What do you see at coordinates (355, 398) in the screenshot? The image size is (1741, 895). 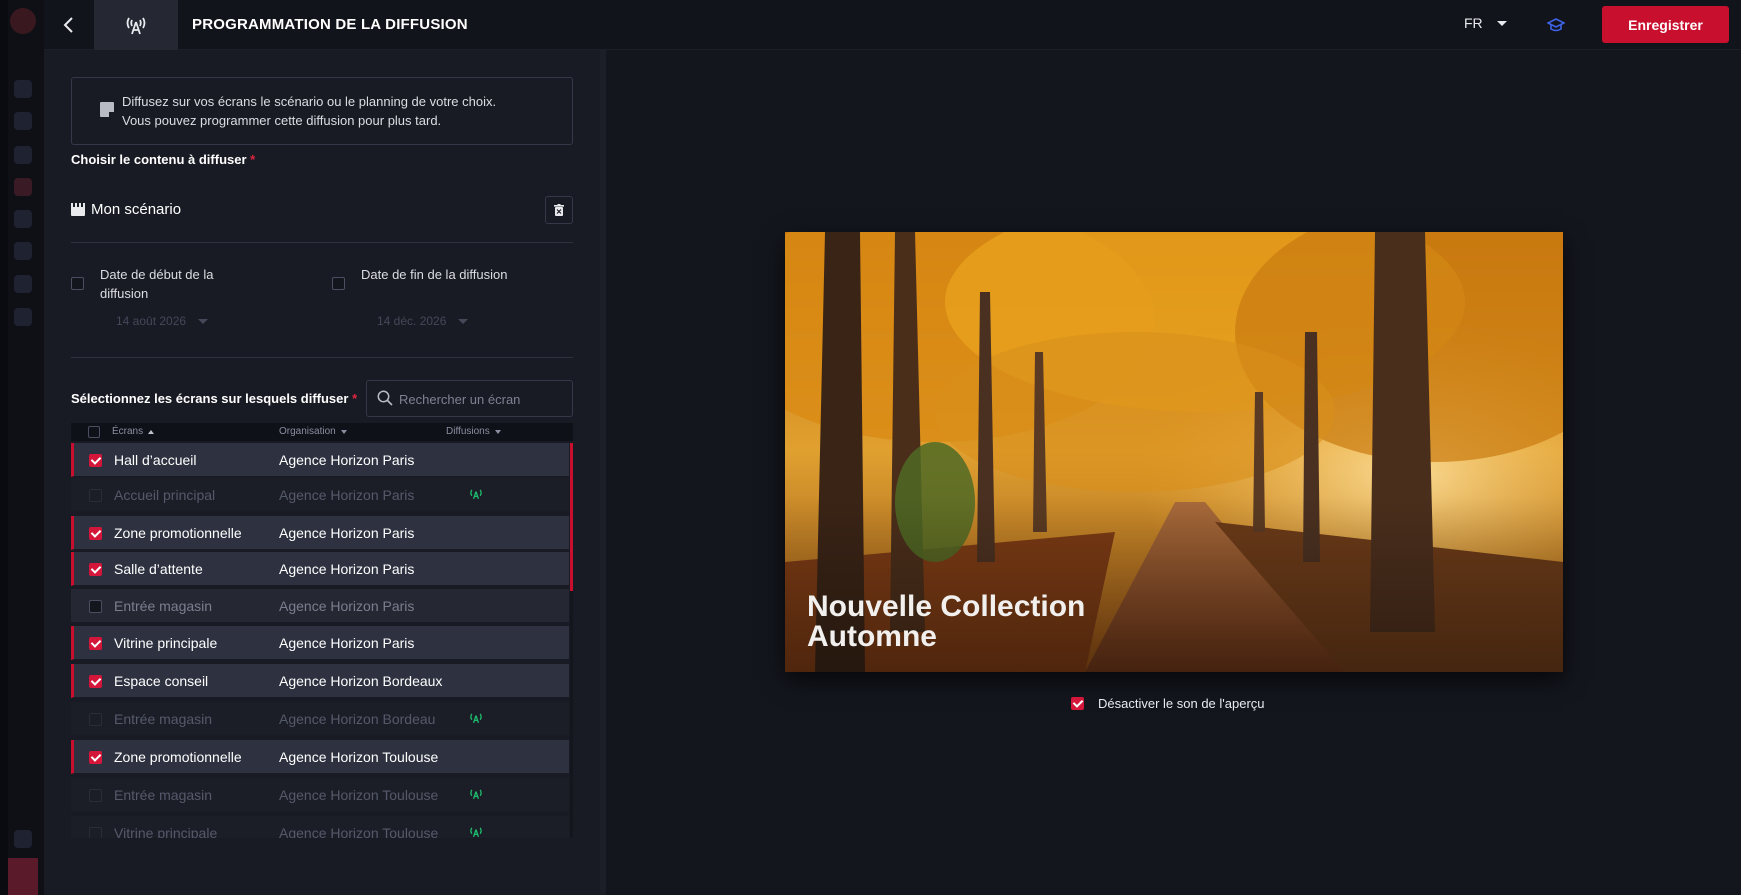 I see `required-mark: *` at bounding box center [355, 398].